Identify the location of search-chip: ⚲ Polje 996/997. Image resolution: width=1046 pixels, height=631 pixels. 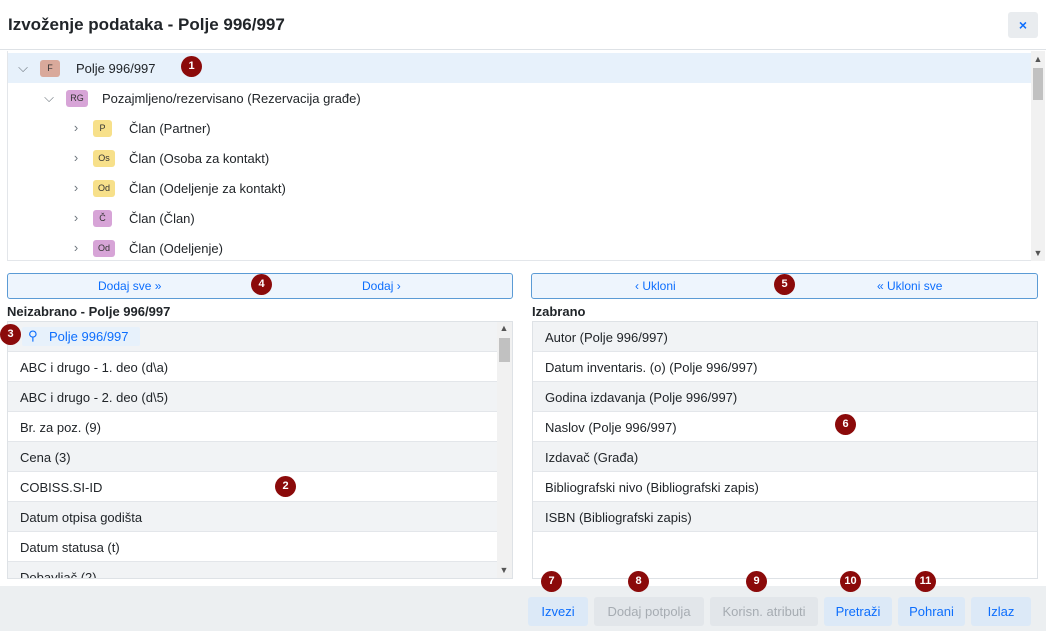
(81, 336).